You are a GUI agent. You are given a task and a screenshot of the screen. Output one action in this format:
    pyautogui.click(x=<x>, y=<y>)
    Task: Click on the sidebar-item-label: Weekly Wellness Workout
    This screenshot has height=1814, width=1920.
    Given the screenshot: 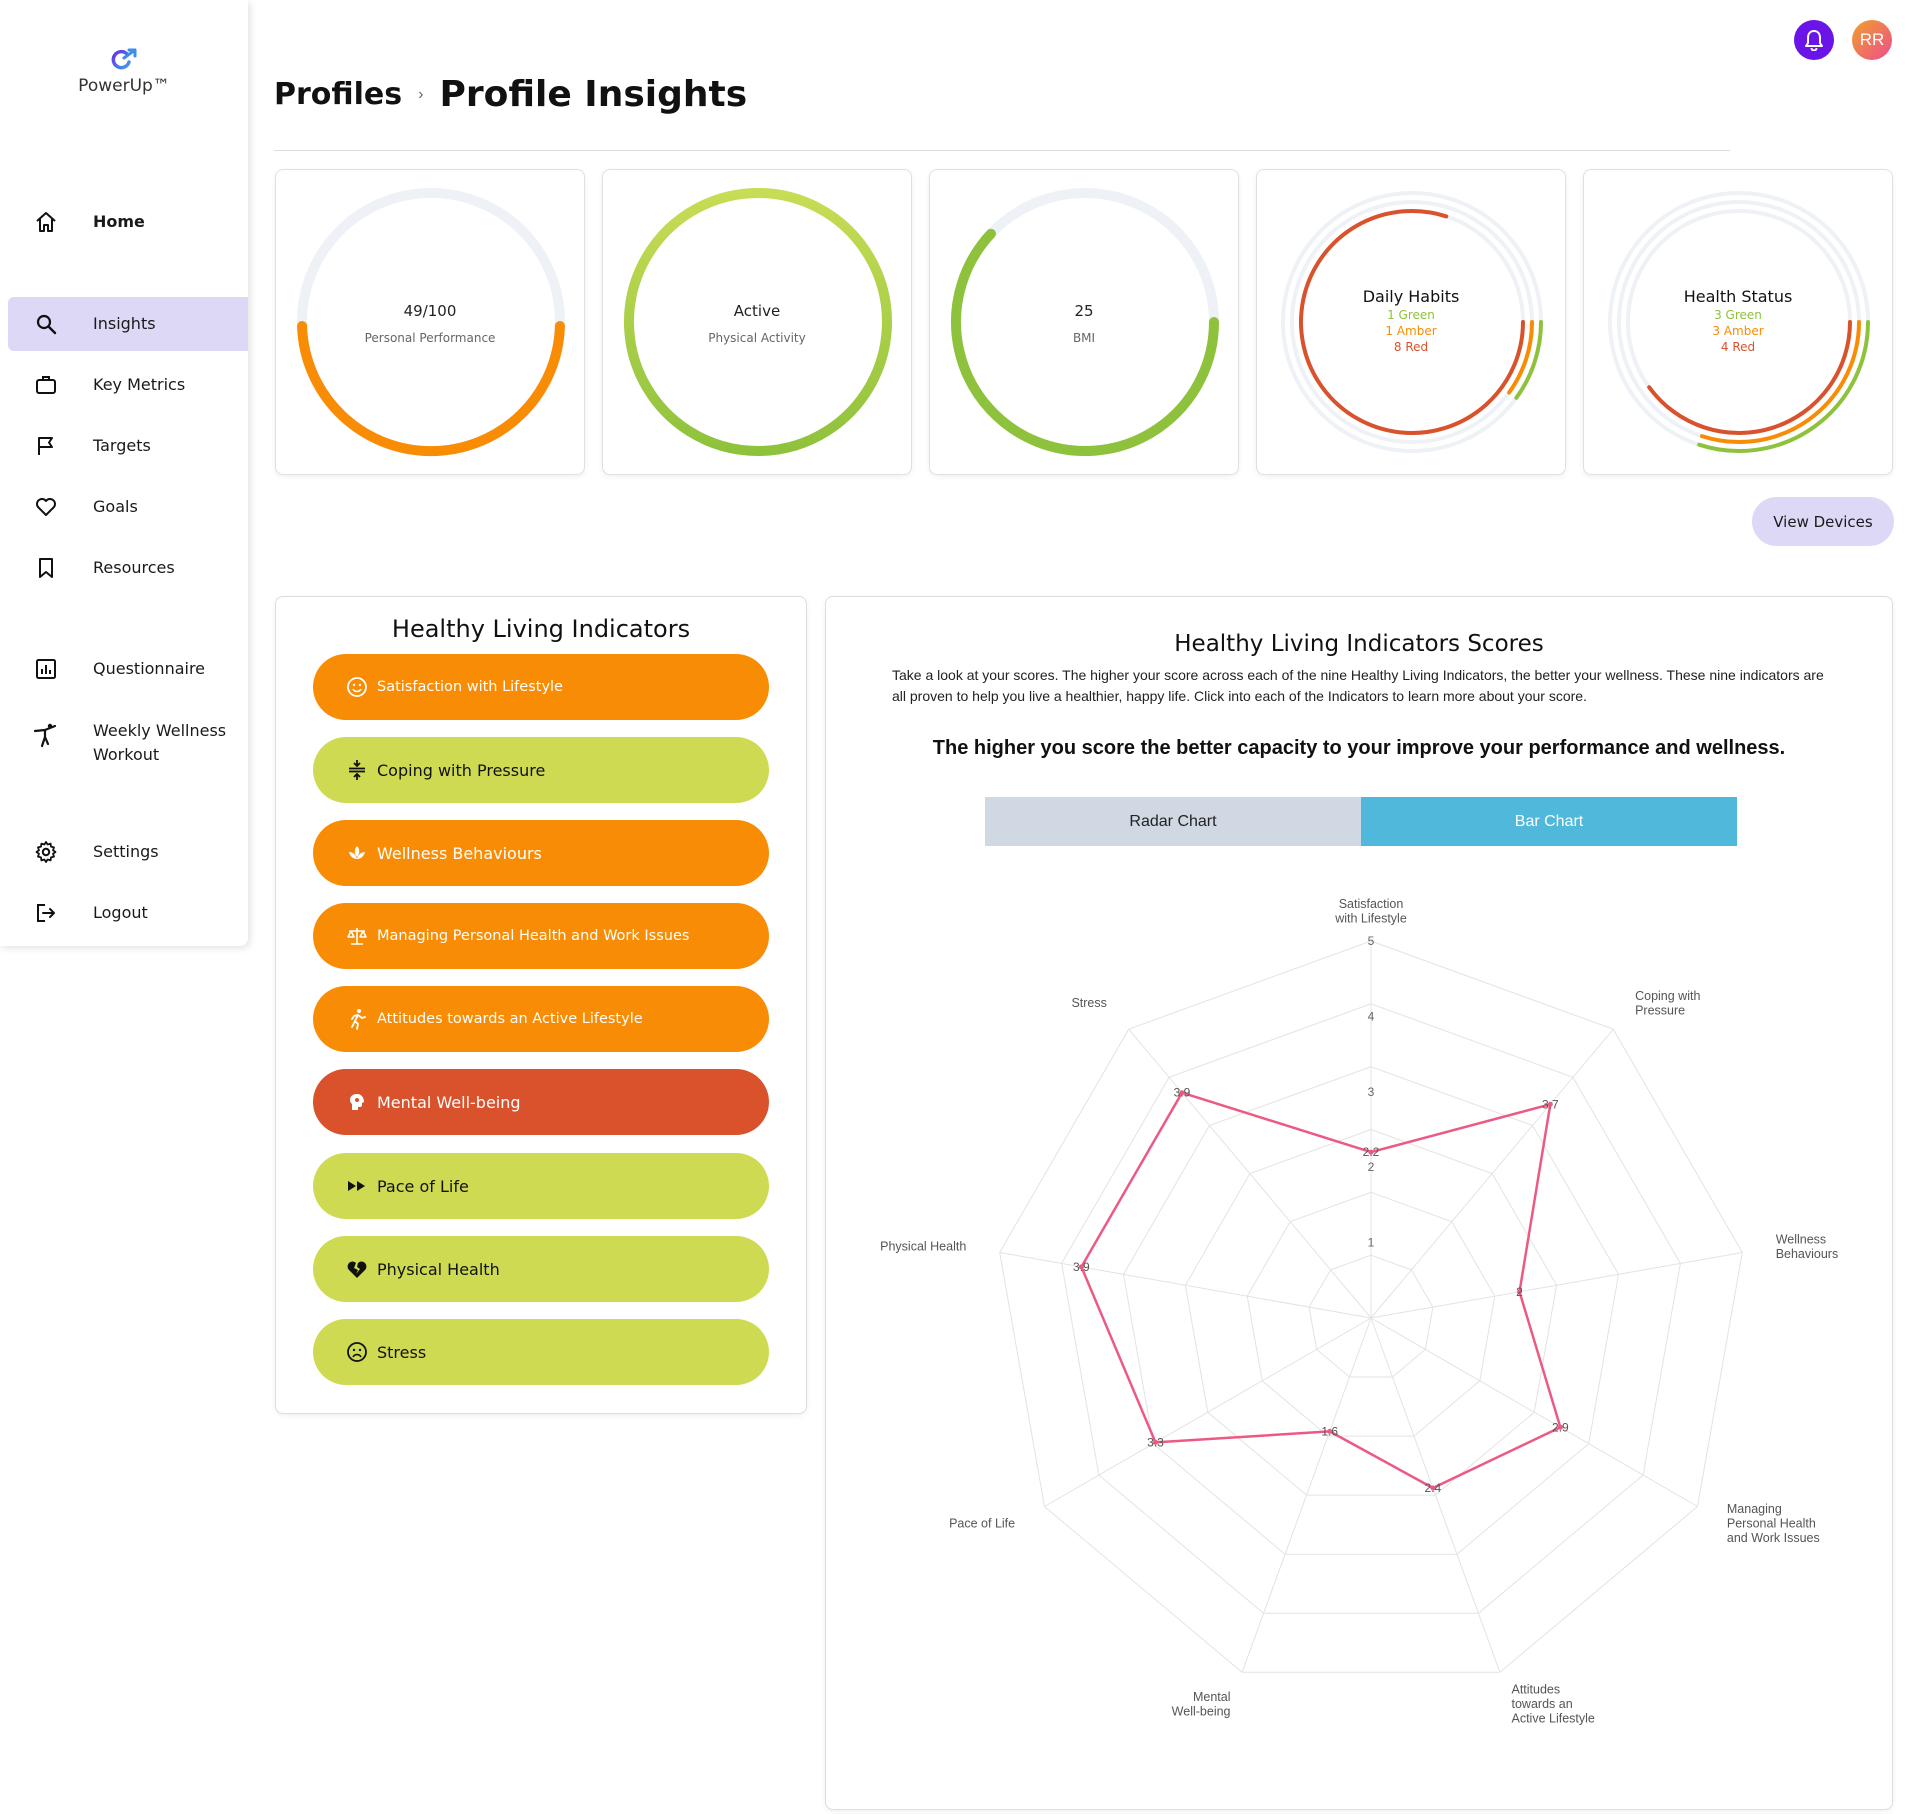 What is the action you would take?
    pyautogui.click(x=159, y=743)
    